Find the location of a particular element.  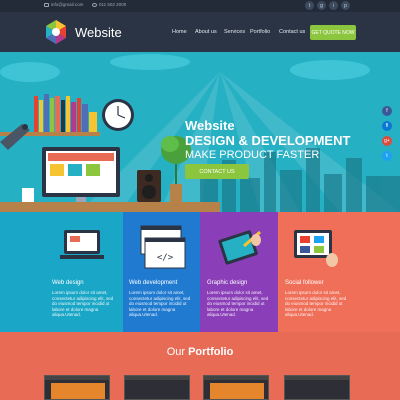

portfolio-title-bold: Portfolio is located at coordinates (211, 352).